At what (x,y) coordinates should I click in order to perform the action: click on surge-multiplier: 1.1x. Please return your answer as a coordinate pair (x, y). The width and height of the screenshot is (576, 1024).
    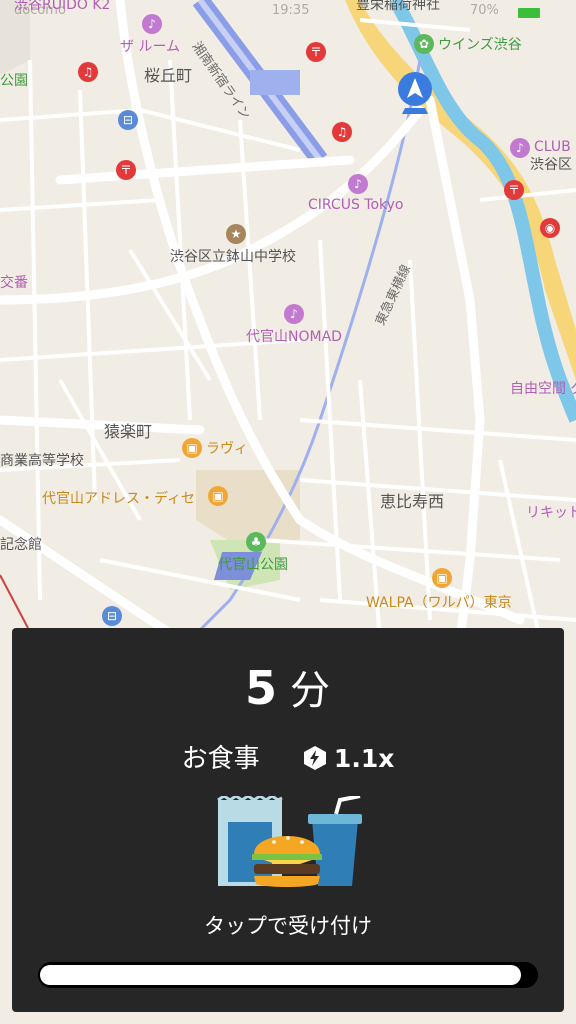
    Looking at the image, I should click on (364, 758).